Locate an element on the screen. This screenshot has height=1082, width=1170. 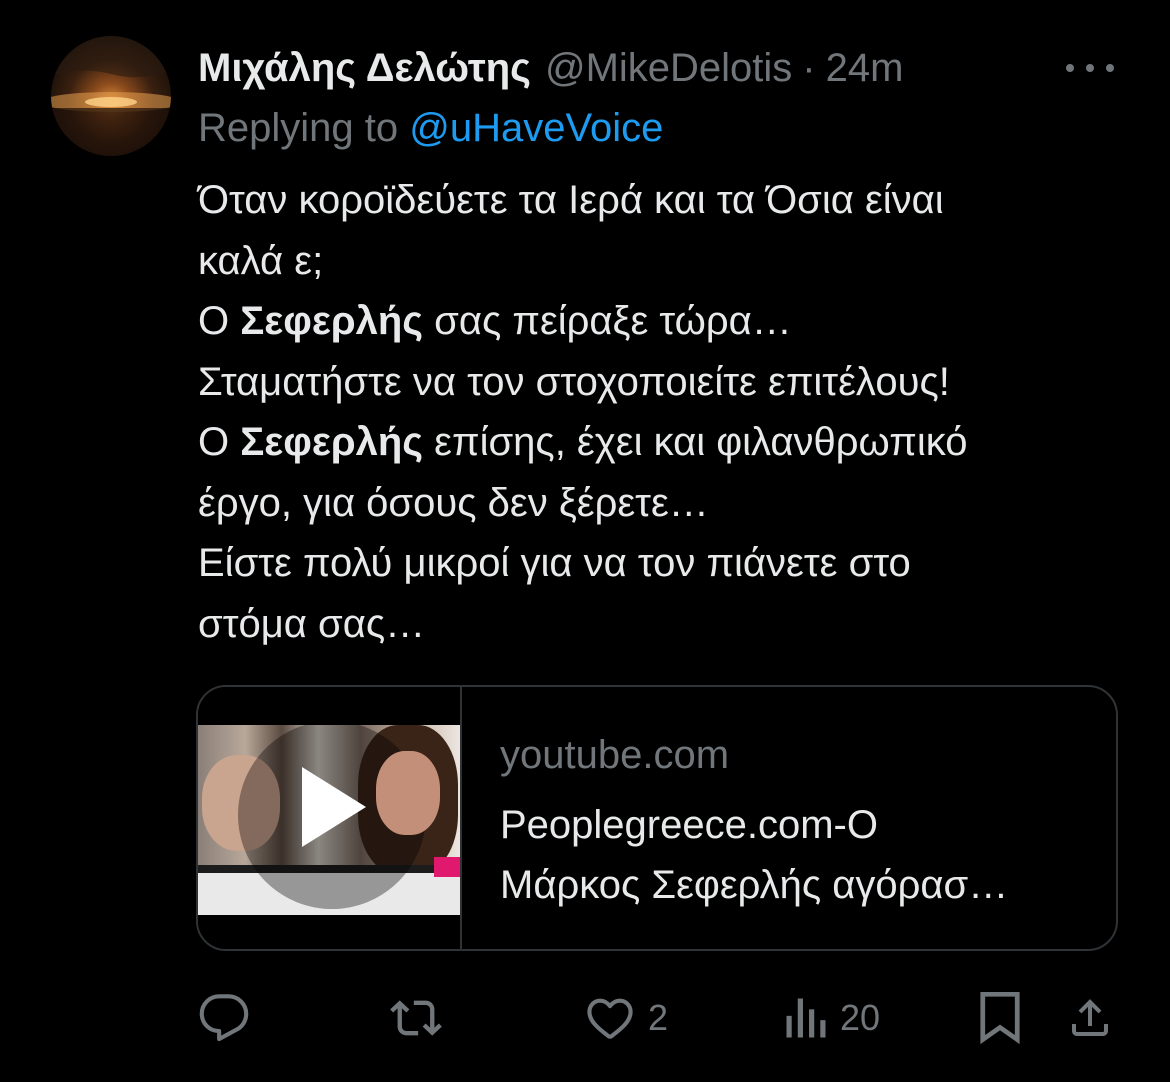
display-name: Μιχάλης Δελώτης is located at coordinates (364, 68).